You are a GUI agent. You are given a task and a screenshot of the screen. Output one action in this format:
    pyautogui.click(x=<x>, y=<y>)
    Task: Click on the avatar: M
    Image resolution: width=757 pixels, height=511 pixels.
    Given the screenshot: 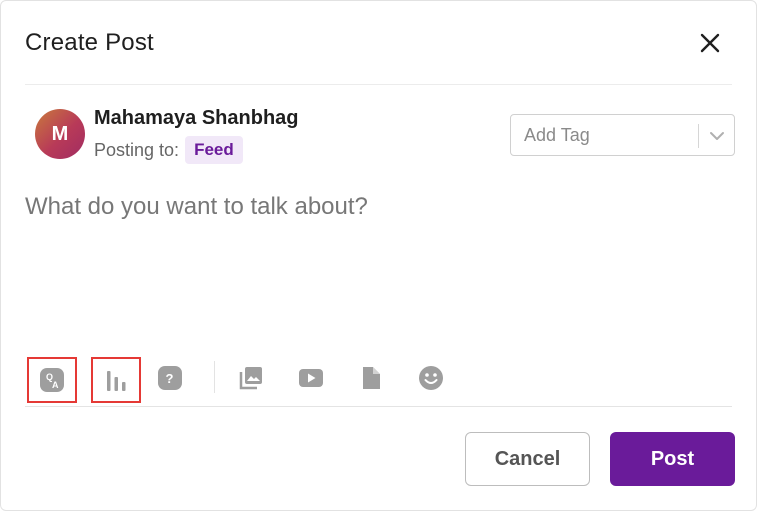 What is the action you would take?
    pyautogui.click(x=60, y=134)
    